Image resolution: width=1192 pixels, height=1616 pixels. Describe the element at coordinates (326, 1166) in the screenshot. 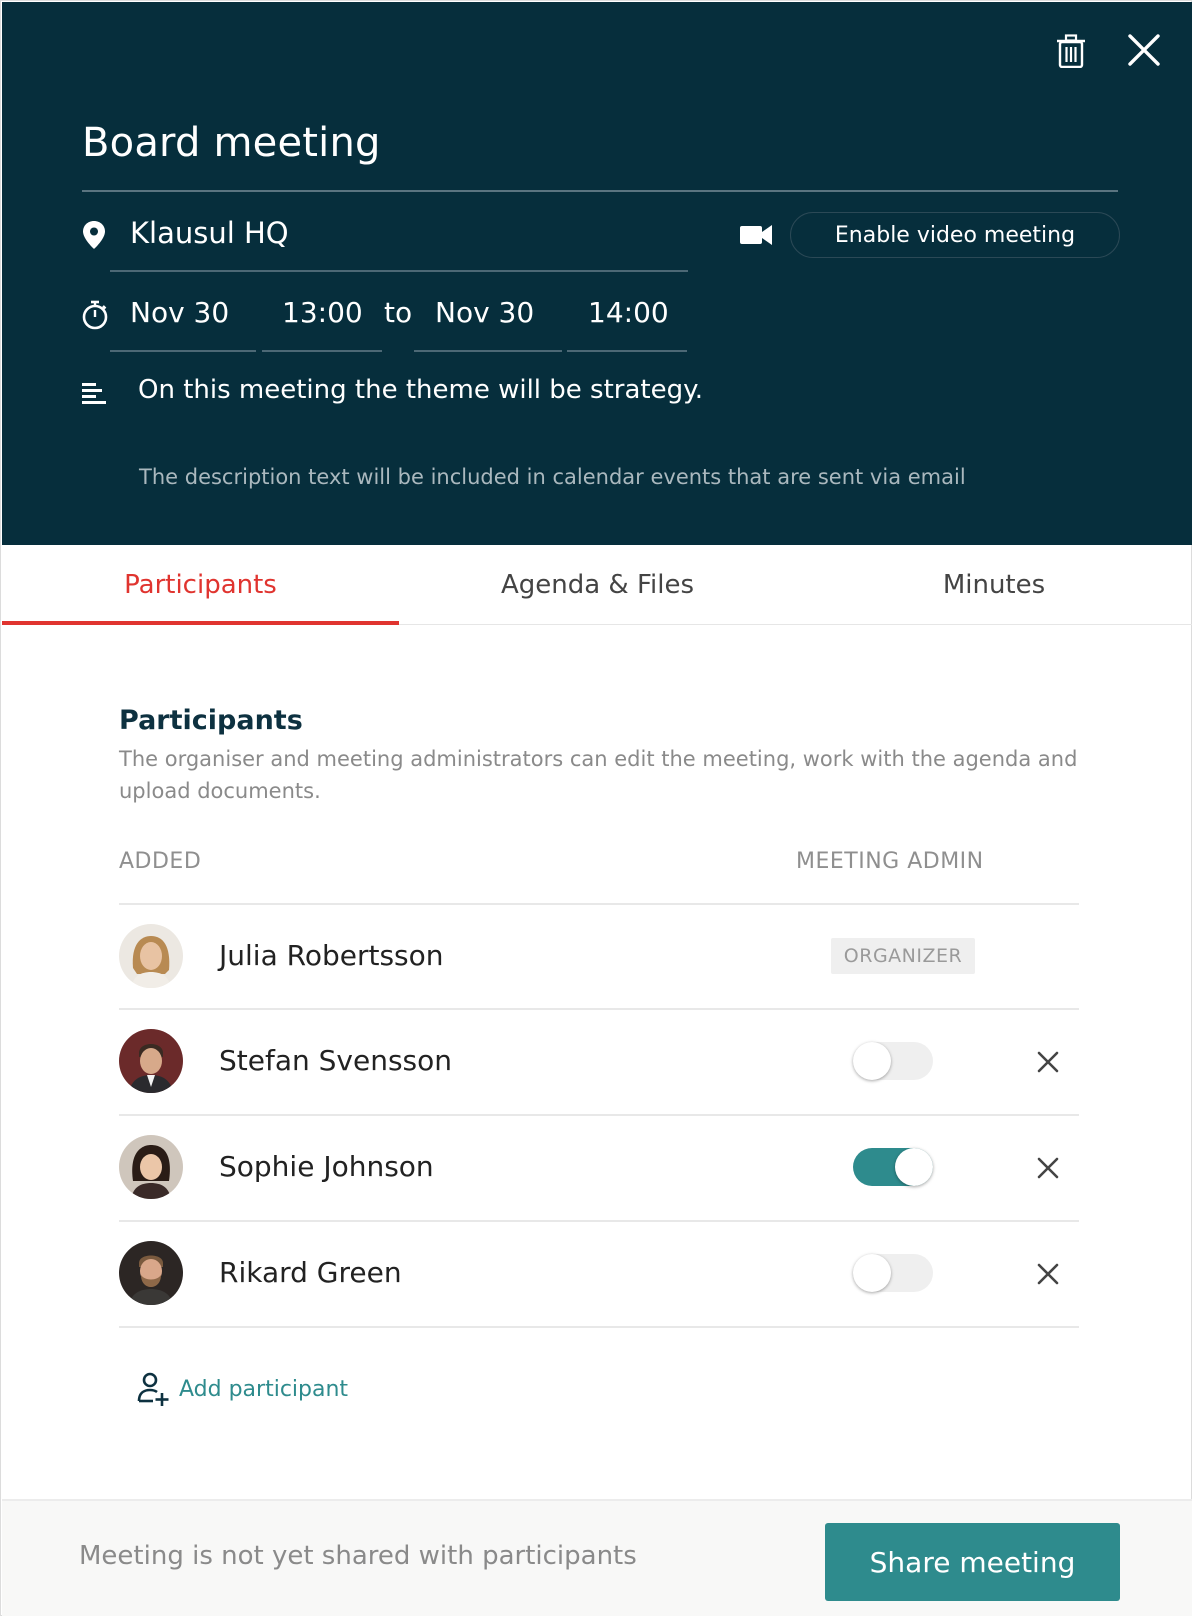

I see `participant-name: Sophie Johnson` at that location.